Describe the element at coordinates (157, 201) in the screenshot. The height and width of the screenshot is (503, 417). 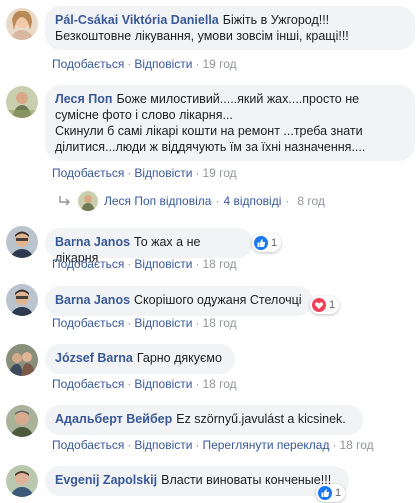
I see `replies-author: Леся Поп відповіла` at that location.